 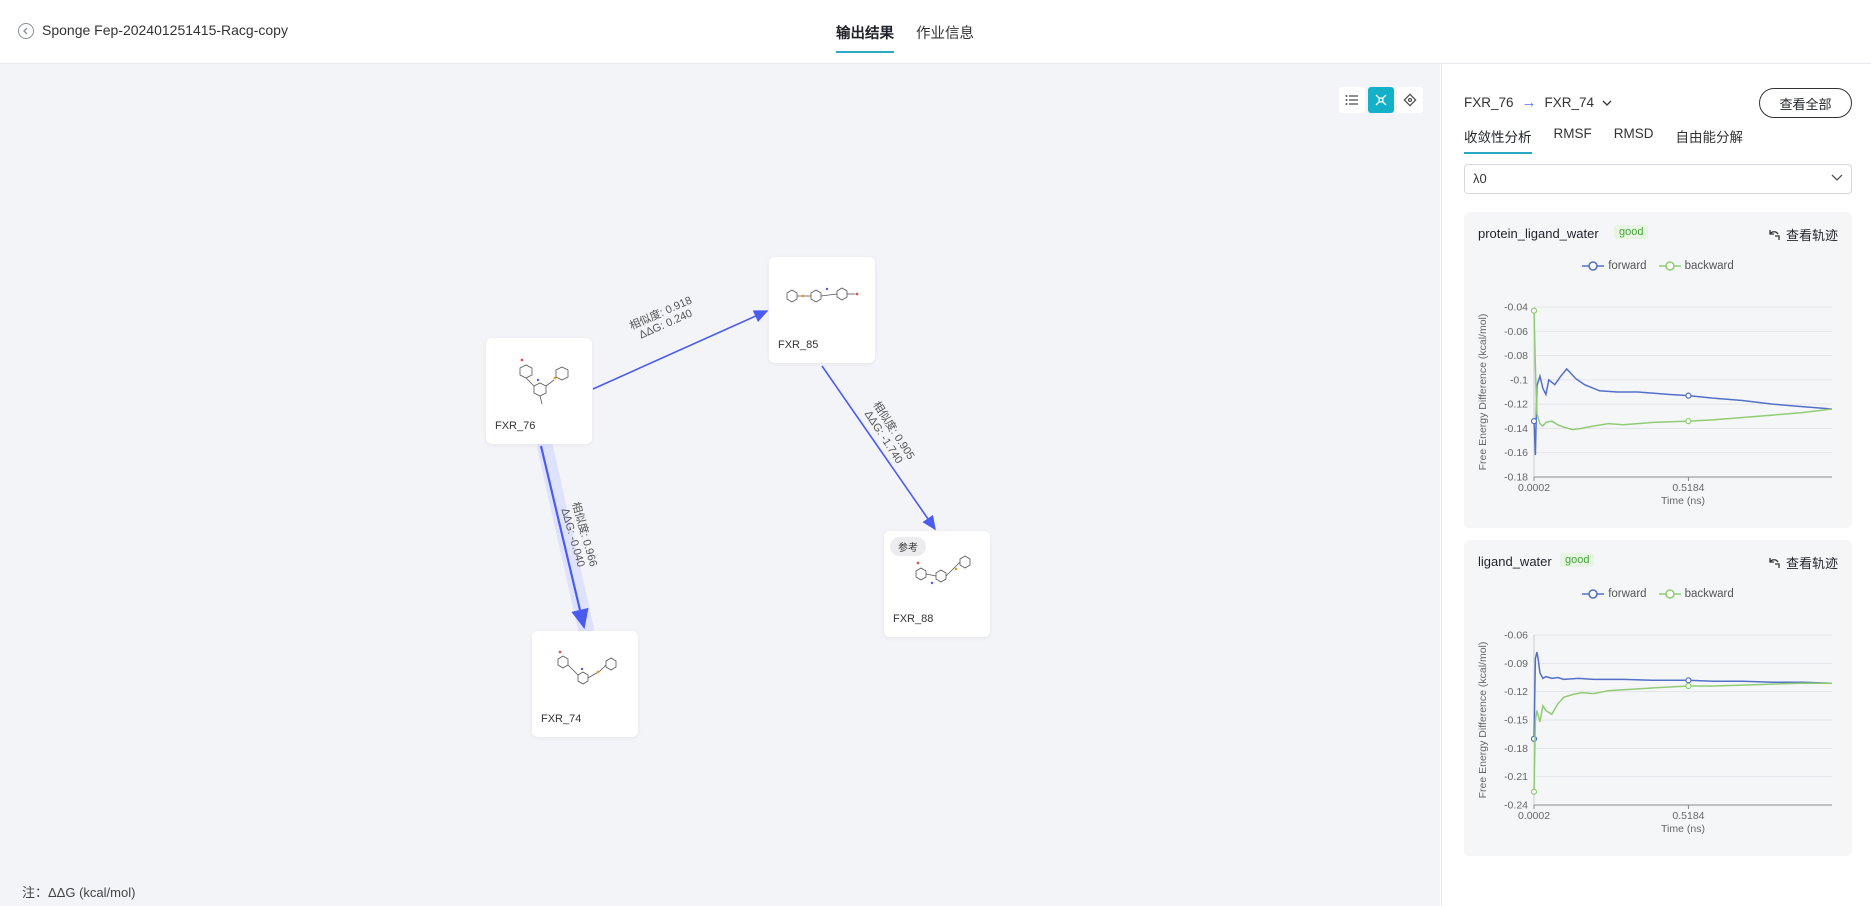 I want to click on lambda-select: λ0, so click(x=1658, y=179).